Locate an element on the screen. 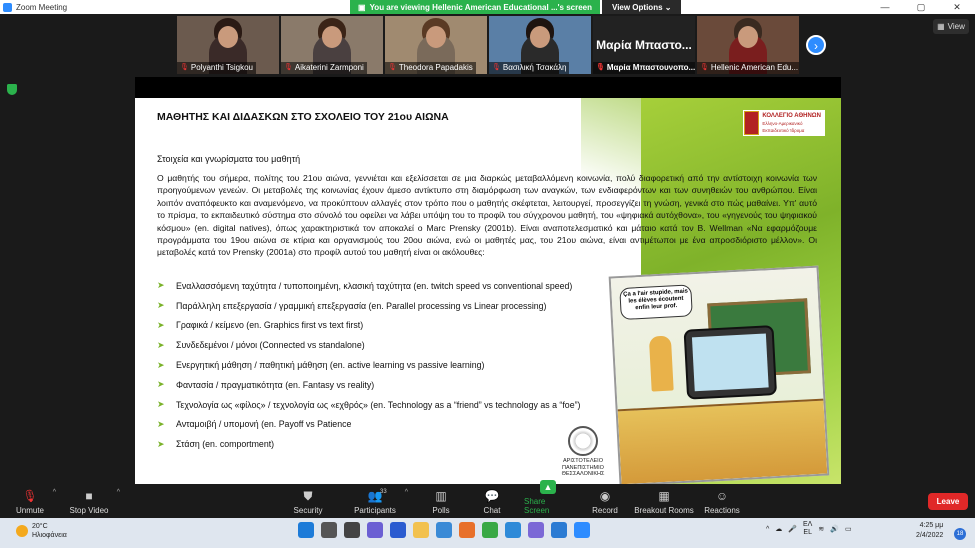 This screenshot has height=548, width=975. university-line: ΑΡΙΣΤΟΤΕΛΕΙΟ is located at coordinates (583, 461).